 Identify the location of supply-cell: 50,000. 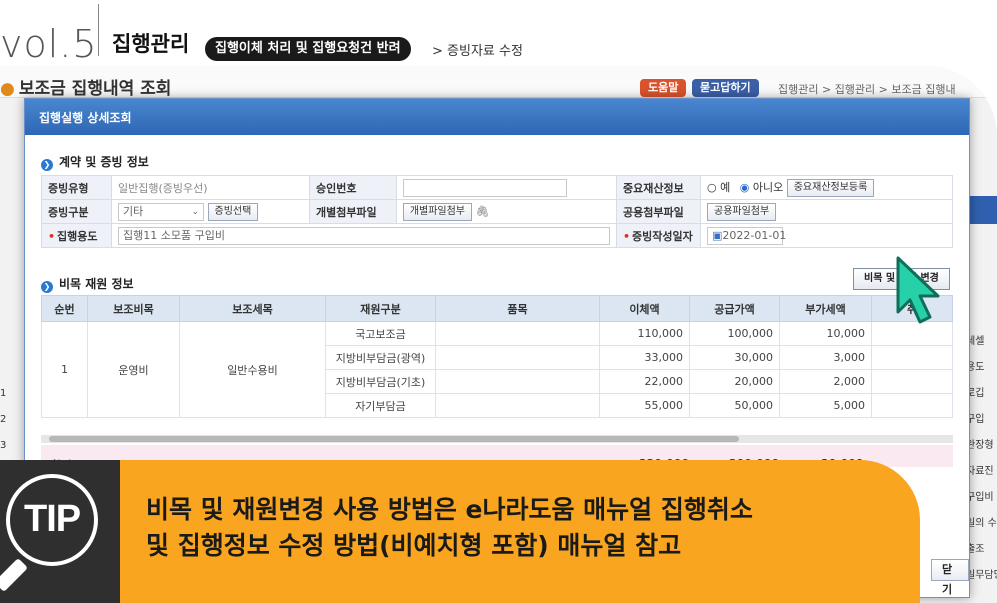
(734, 405).